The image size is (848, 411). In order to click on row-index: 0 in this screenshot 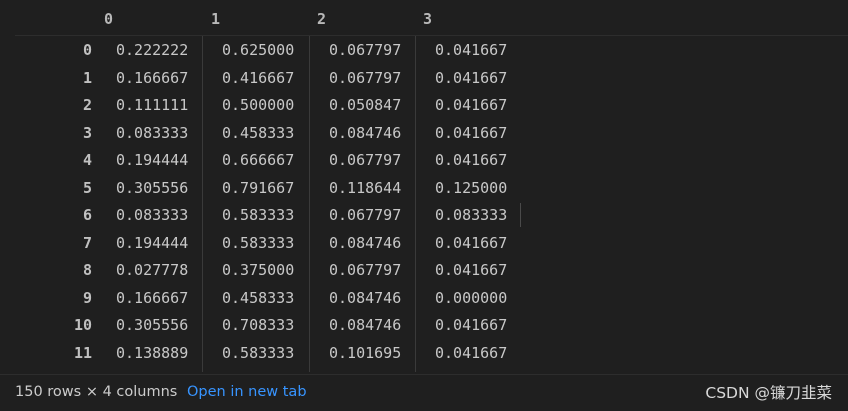, I will do `click(87, 50)`.